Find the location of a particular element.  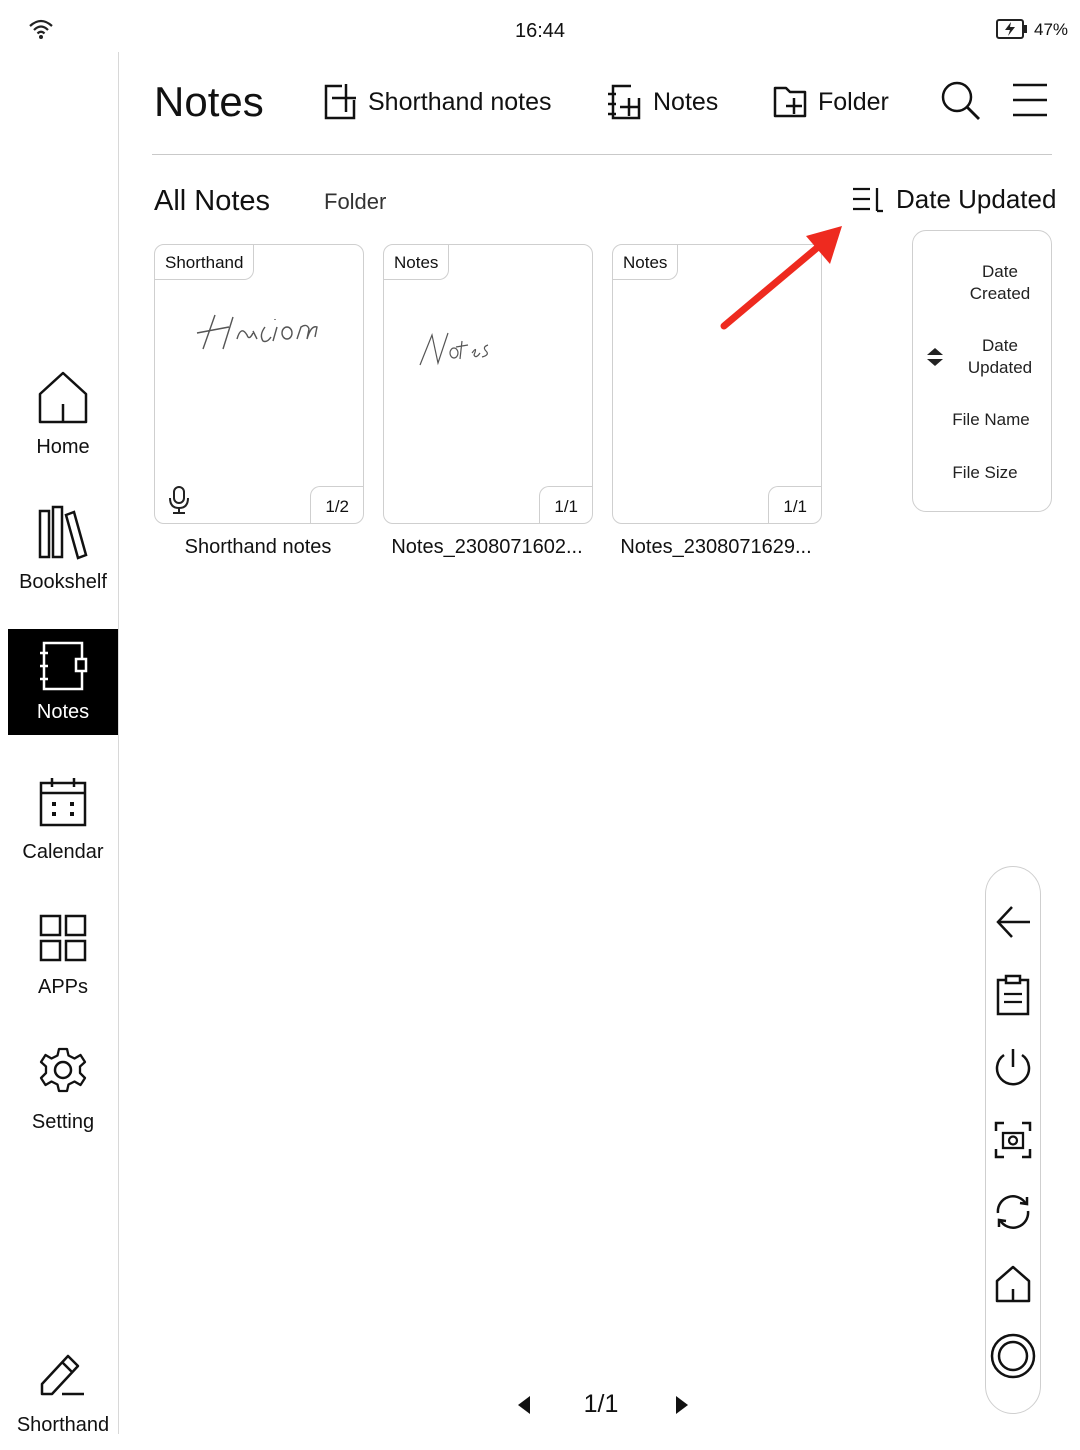

refresh-icon is located at coordinates (1013, 1212).